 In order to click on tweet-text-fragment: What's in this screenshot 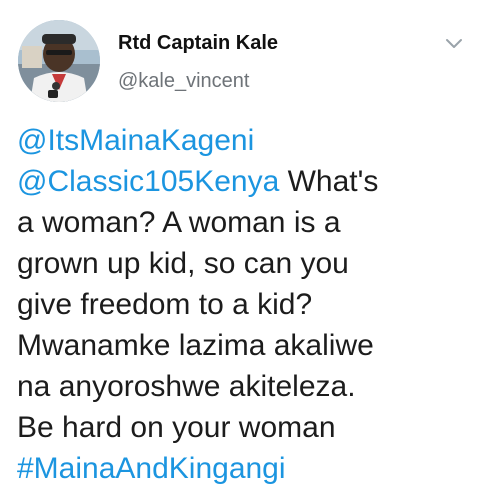, I will do `click(329, 181)`.